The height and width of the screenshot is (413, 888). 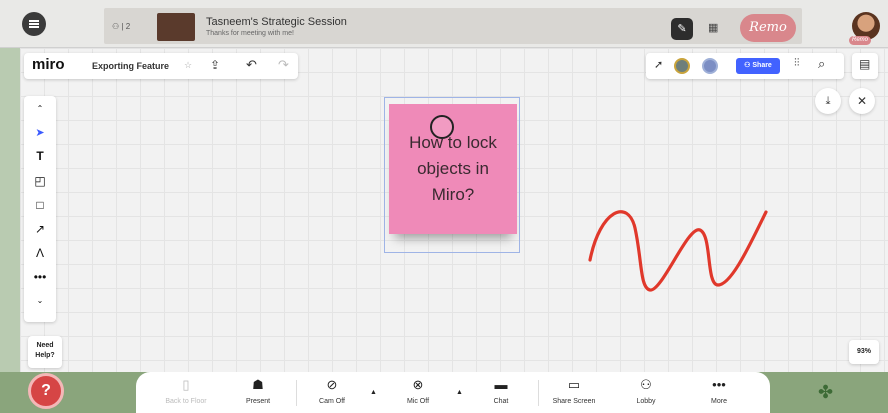 What do you see at coordinates (418, 384) in the screenshot?
I see `mic-off-icon: ⊗` at bounding box center [418, 384].